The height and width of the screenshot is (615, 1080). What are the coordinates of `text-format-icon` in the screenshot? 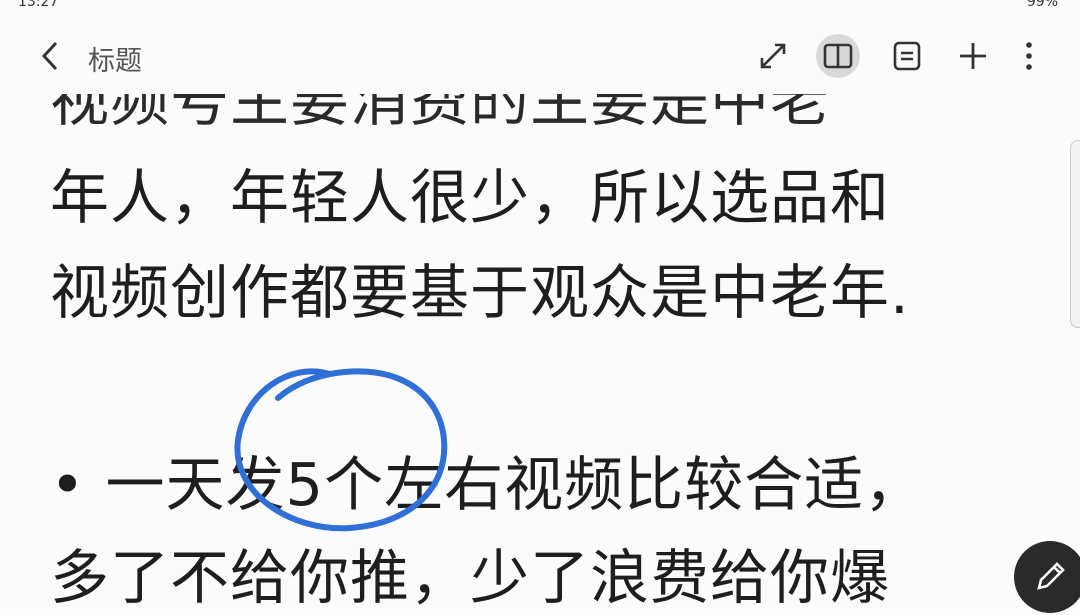 It's located at (907, 56).